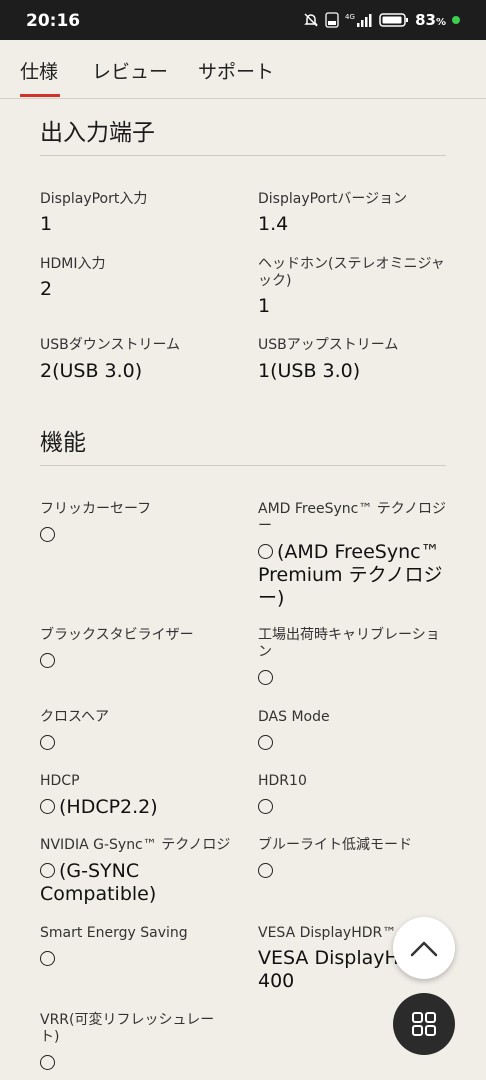 This screenshot has width=486, height=1080. What do you see at coordinates (117, 635) in the screenshot?
I see `spec-label-black-stabilizer: ブラックスタビライザー` at bounding box center [117, 635].